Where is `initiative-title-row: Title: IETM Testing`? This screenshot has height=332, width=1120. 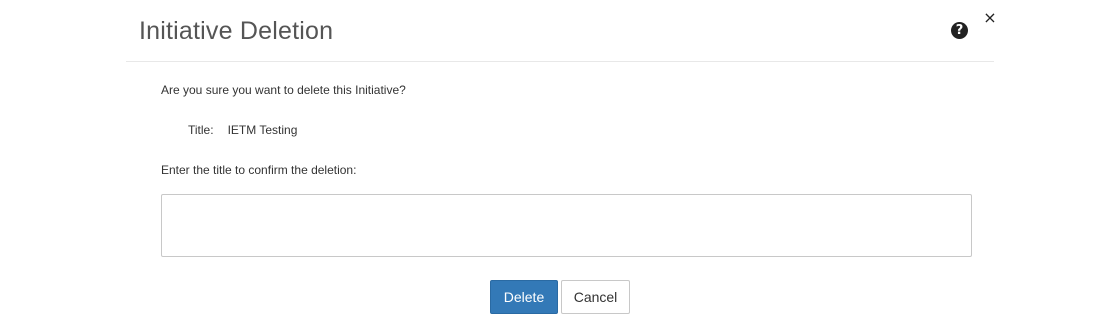 initiative-title-row: Title: IETM Testing is located at coordinates (242, 130).